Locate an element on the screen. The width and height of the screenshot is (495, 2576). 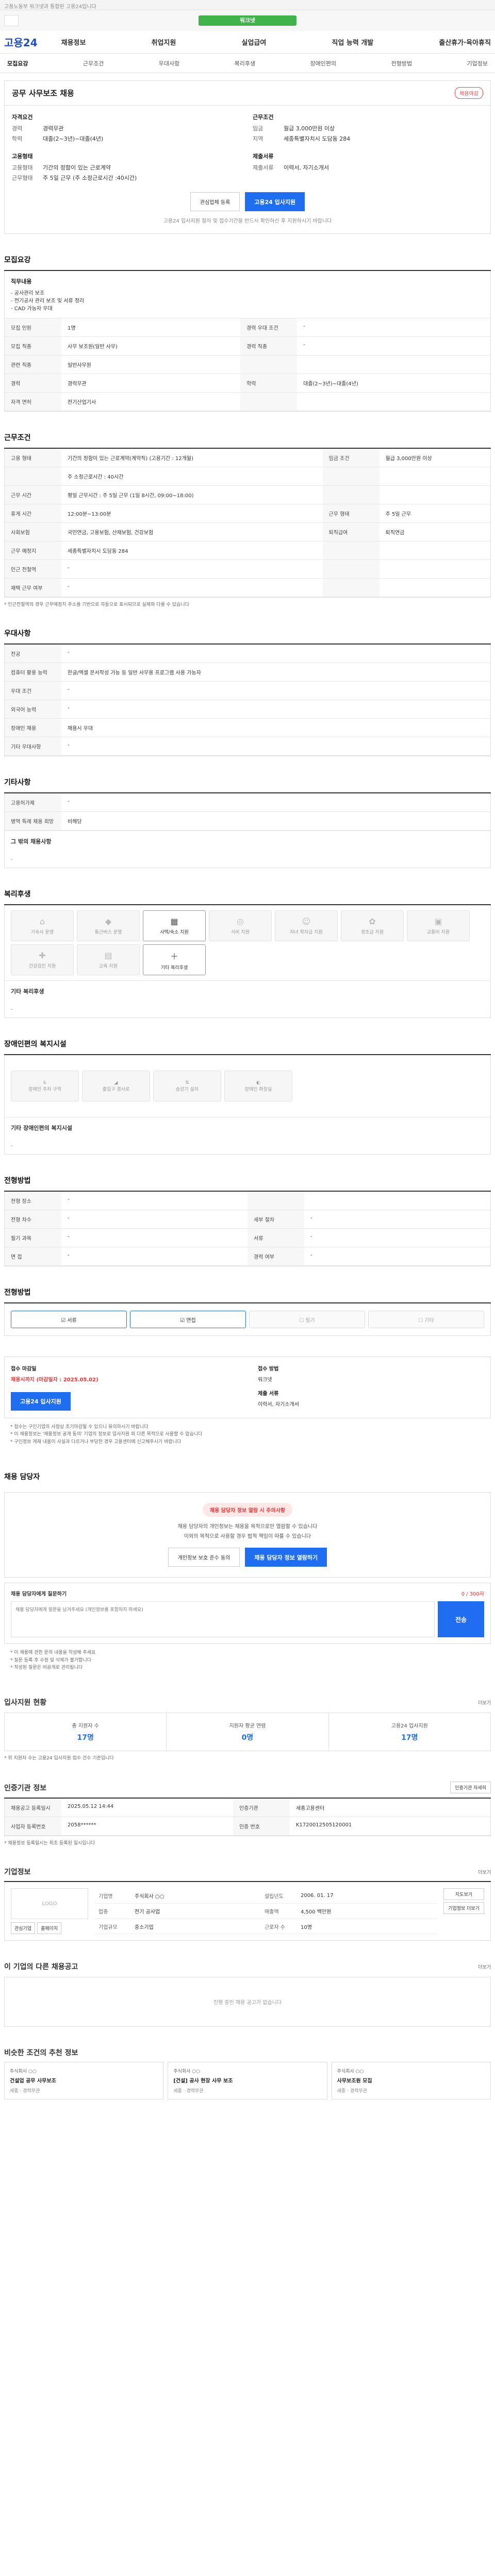
company-row: 업종 전기 공사업 매출액 4,500 백만원 is located at coordinates (266, 1911).